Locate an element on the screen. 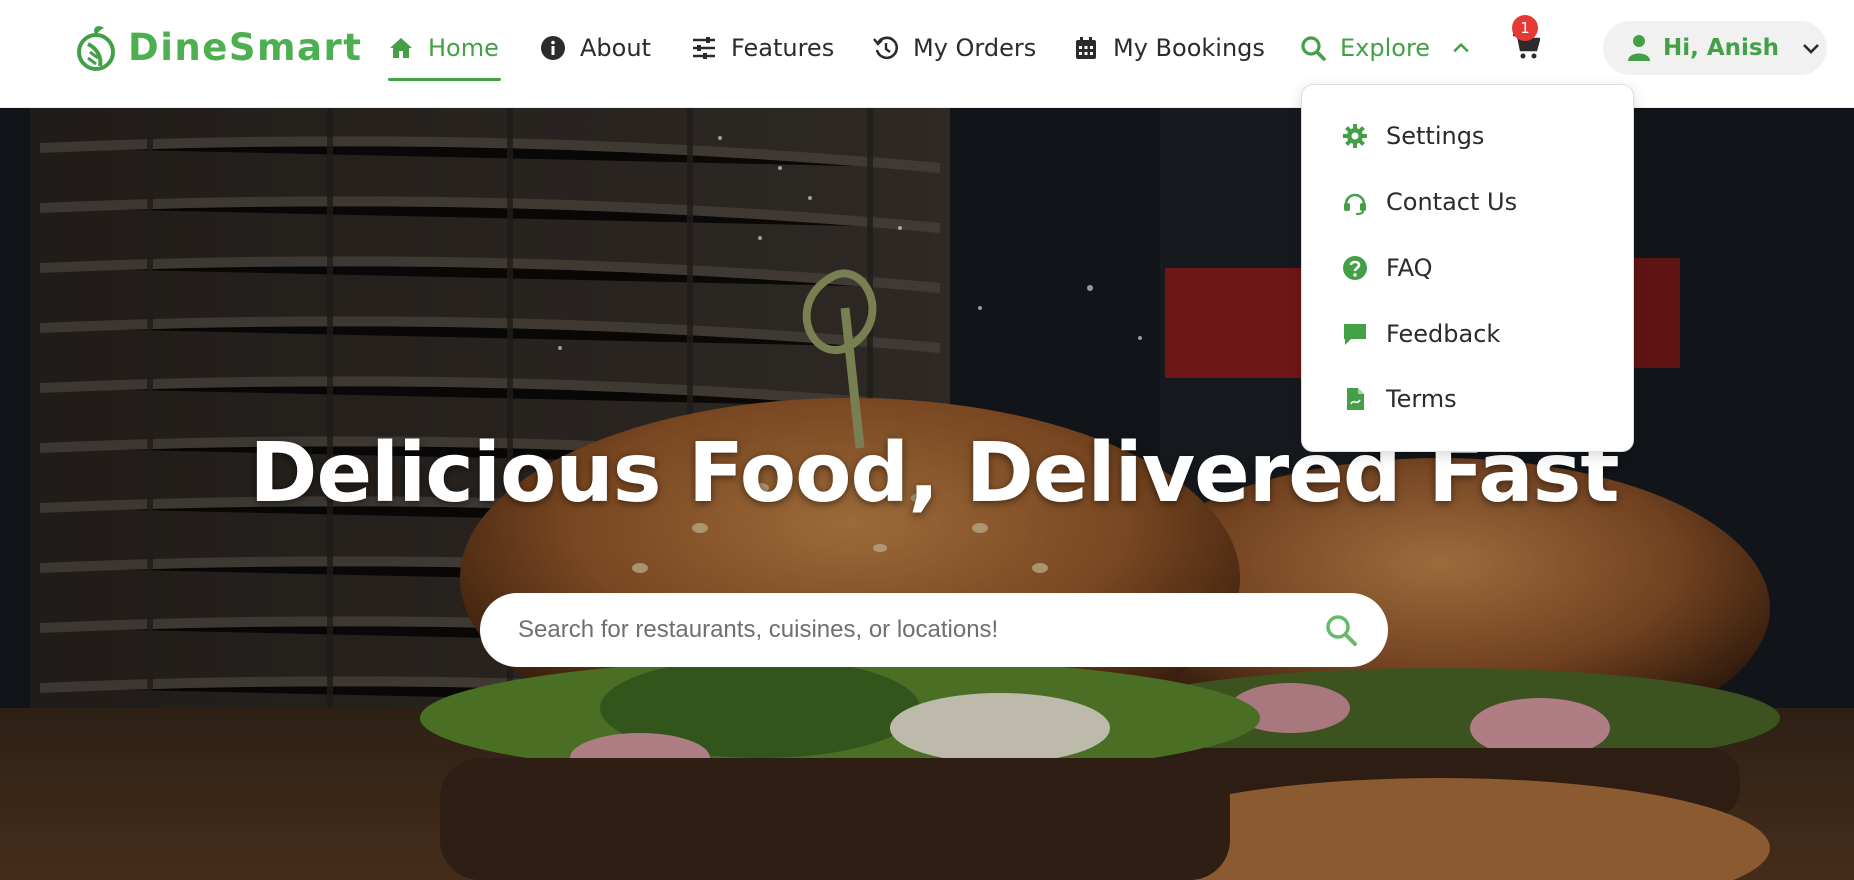 This screenshot has width=1854, height=880. user-icon is located at coordinates (1639, 48).